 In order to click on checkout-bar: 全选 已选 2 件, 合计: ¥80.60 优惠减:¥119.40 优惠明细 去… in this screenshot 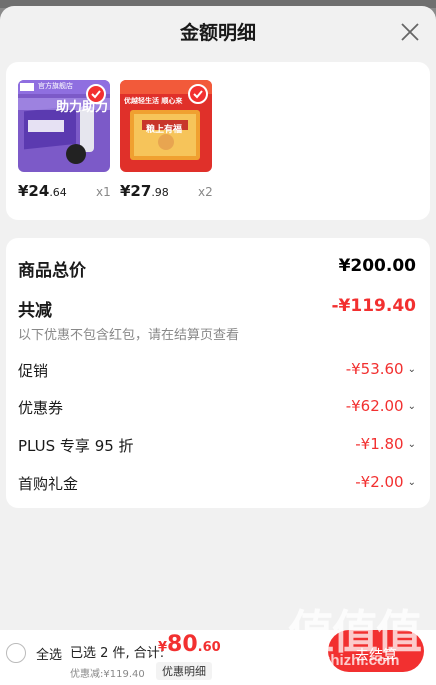, I will do `click(218, 657)`.